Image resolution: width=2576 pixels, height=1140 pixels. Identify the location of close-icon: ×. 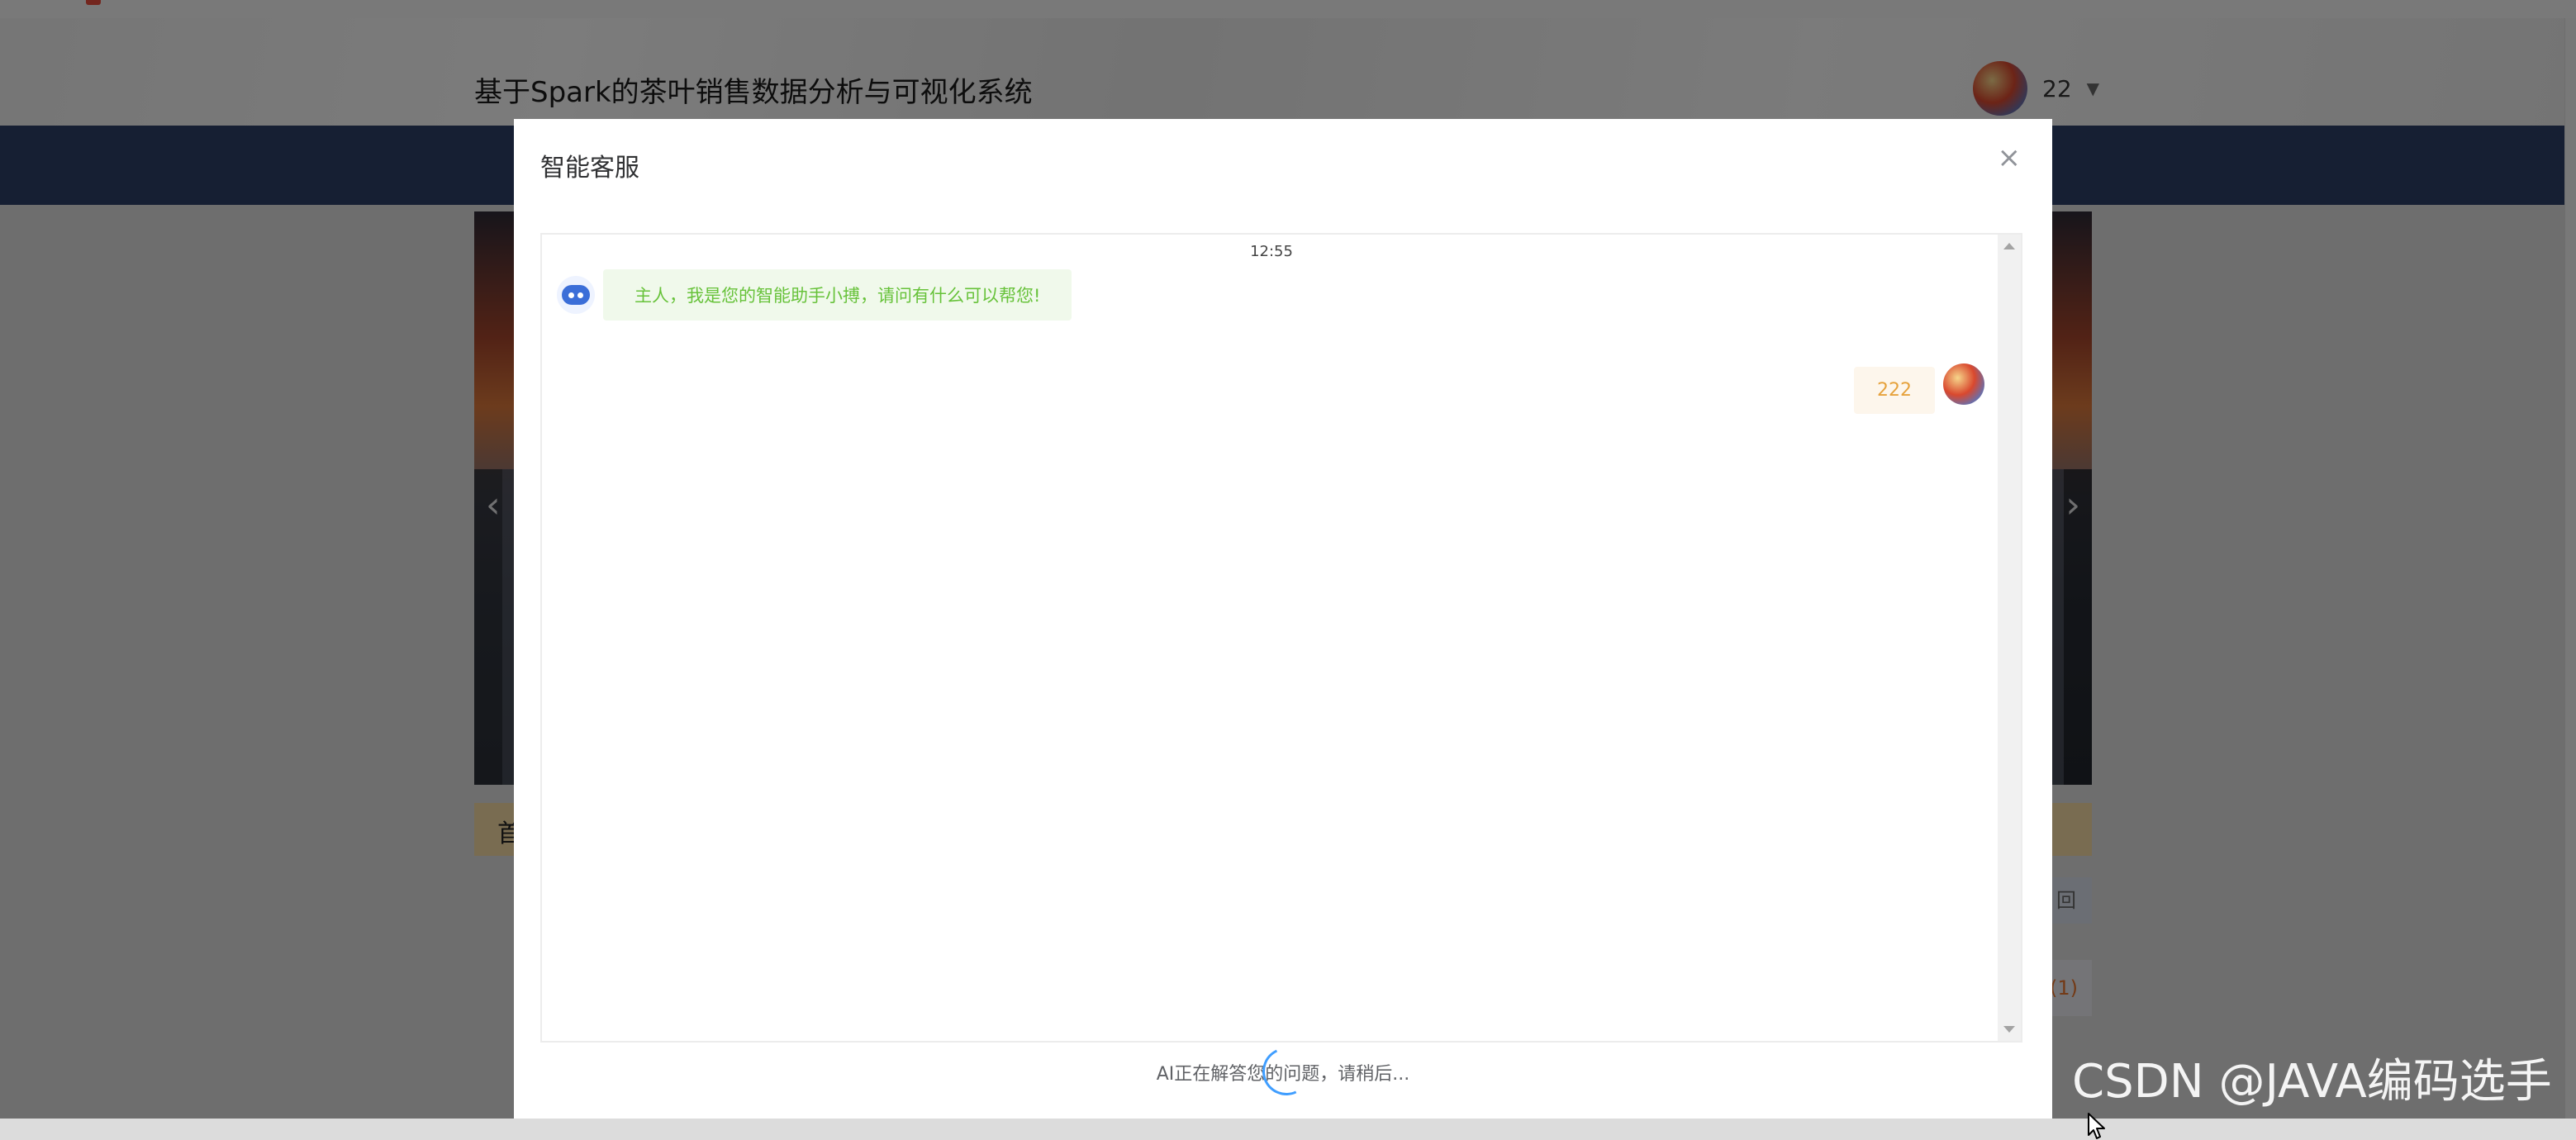
(2010, 158).